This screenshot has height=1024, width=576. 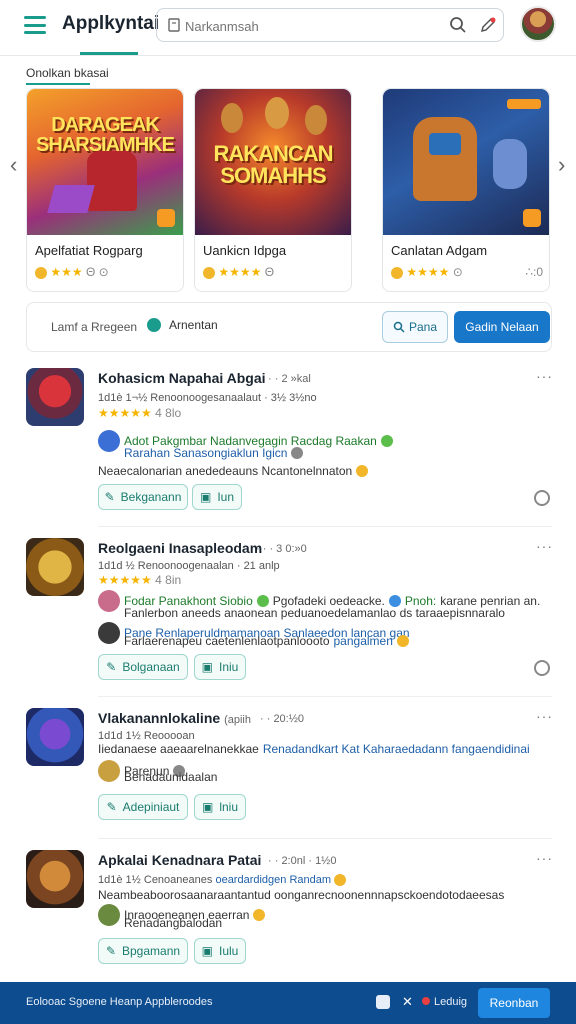 I want to click on info-icon: ⊙, so click(x=457, y=272).